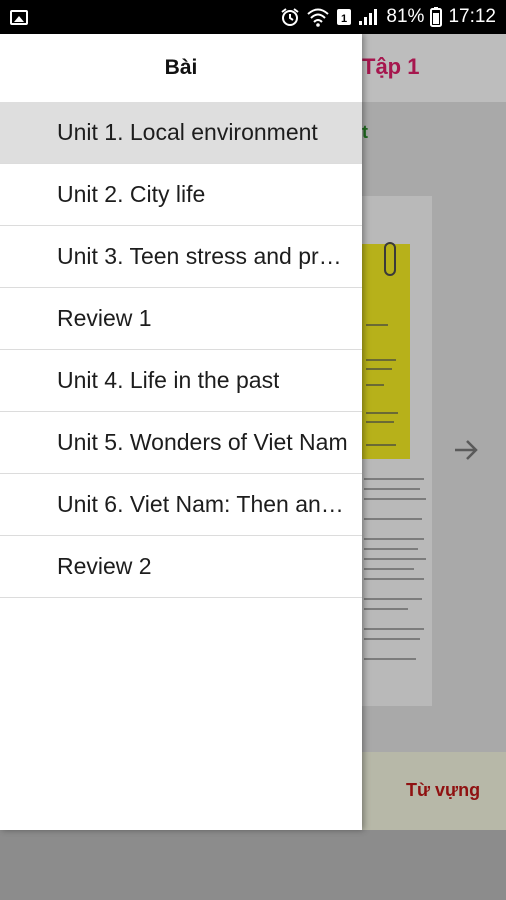  Describe the element at coordinates (104, 318) in the screenshot. I see `lesson-label: Review 1` at that location.